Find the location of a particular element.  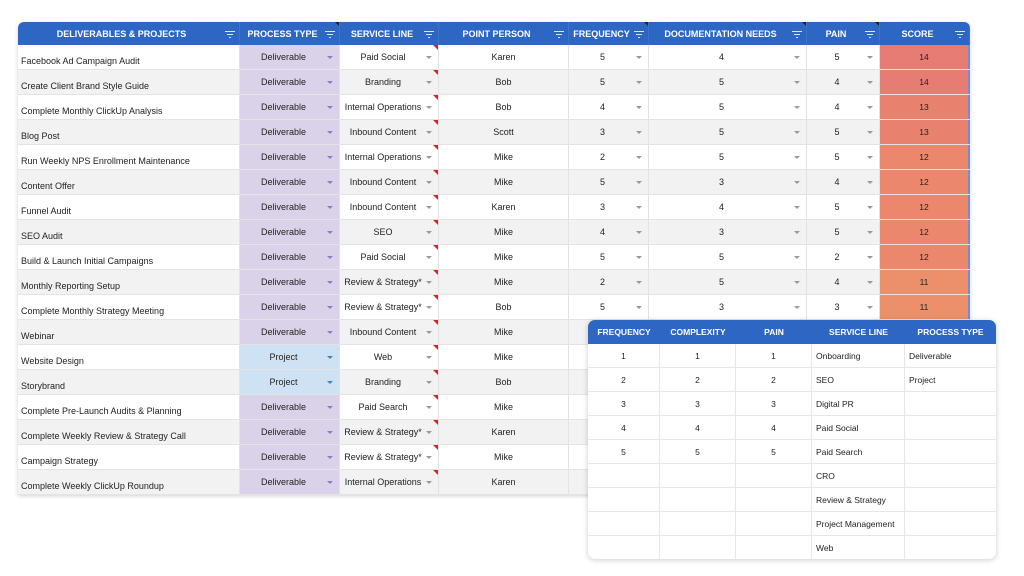

header-process-type: PROCESS TYPE is located at coordinates (290, 33).